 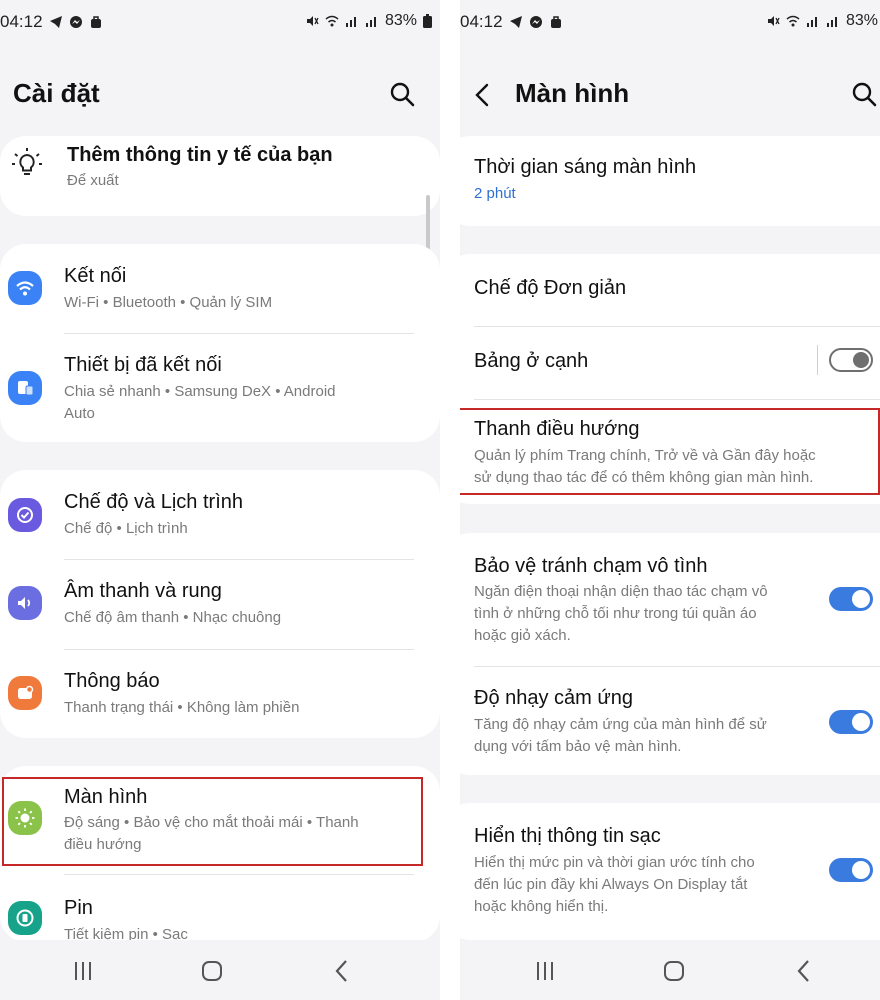 What do you see at coordinates (143, 365) in the screenshot?
I see `item-title: Thiết bị đã kết nối` at bounding box center [143, 365].